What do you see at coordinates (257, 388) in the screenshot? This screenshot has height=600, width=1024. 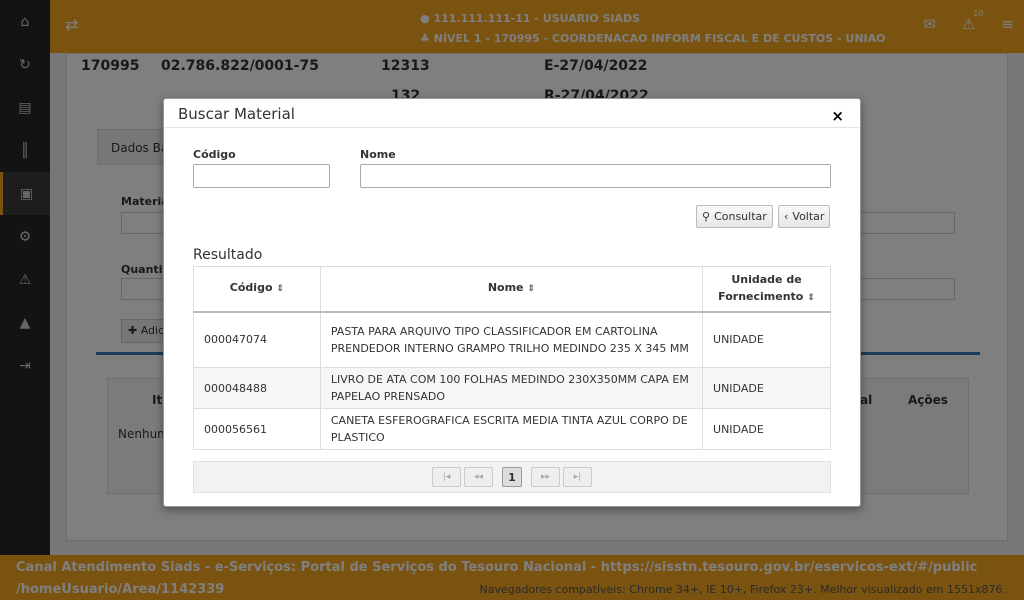 I see `cell-codigo: 000048488` at bounding box center [257, 388].